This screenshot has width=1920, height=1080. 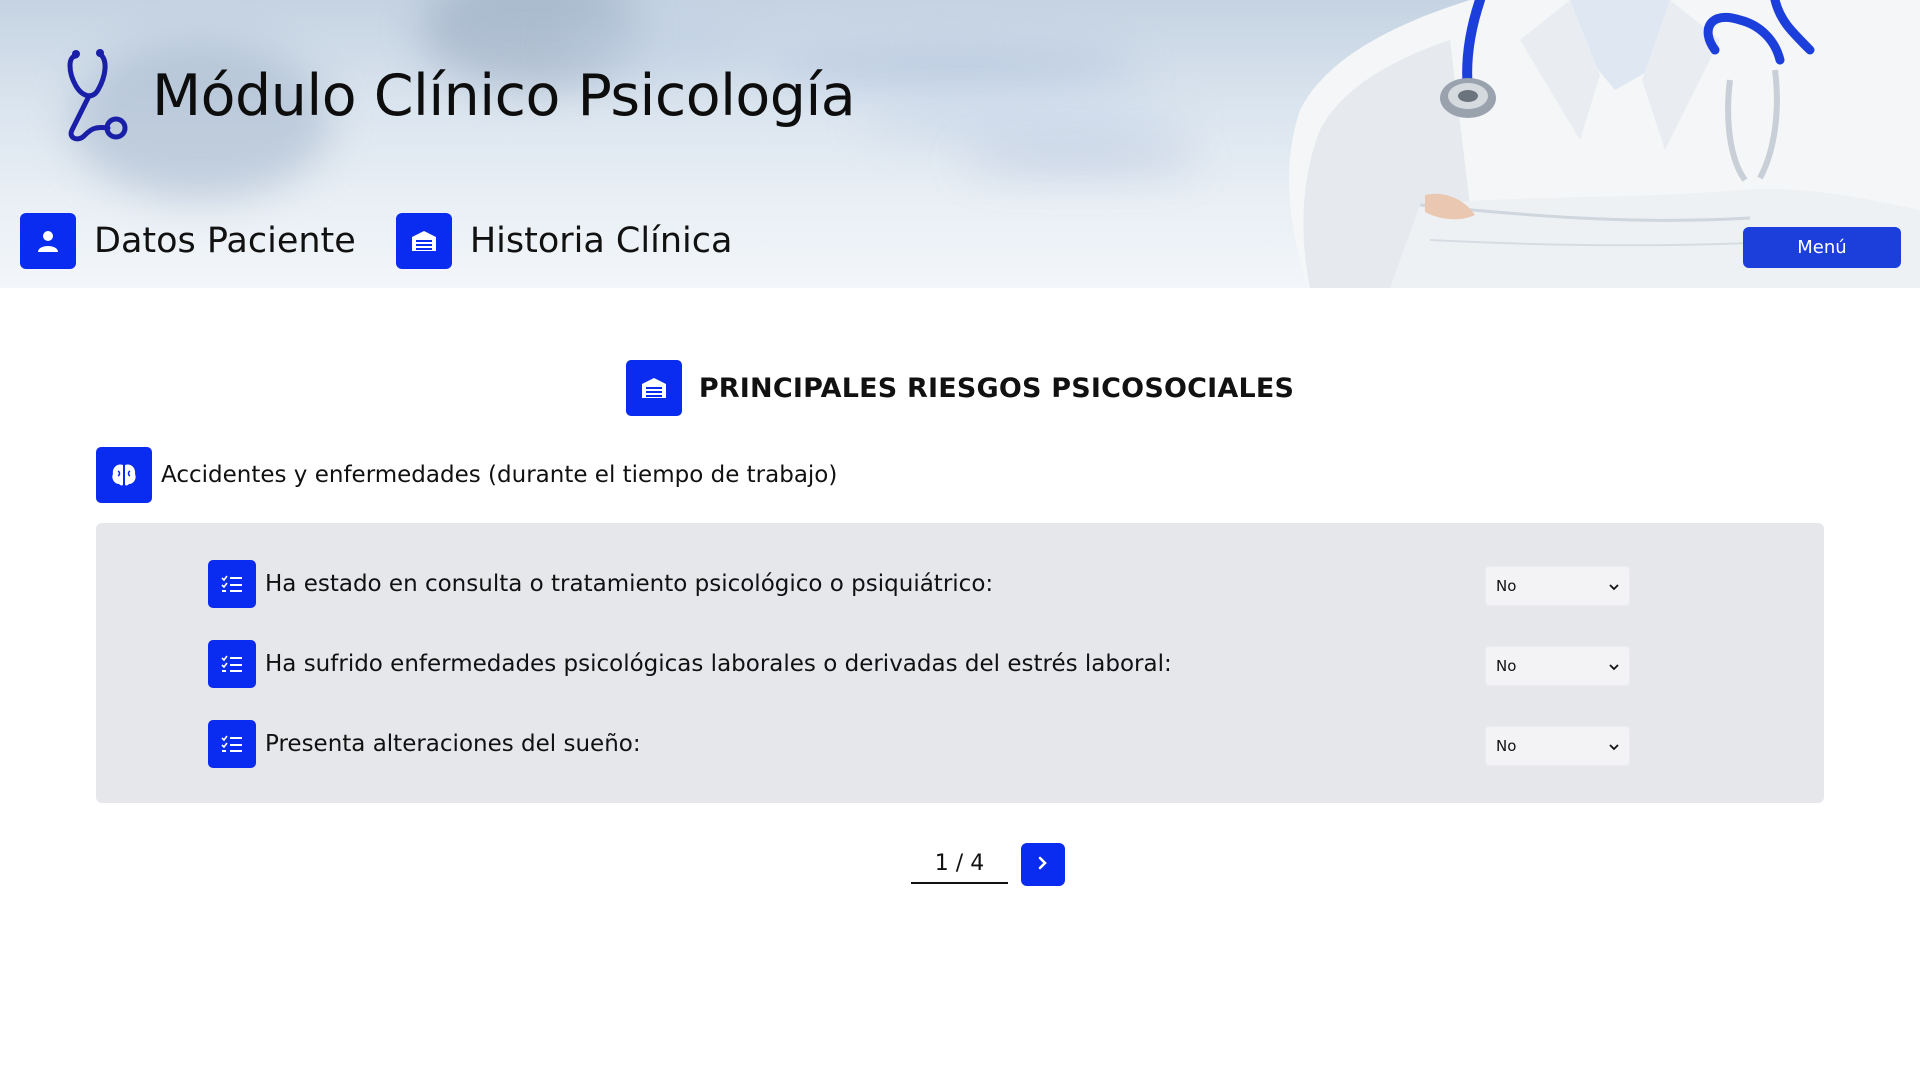 I want to click on top-nav: Datos Paciente Historia Clínica, so click(x=396, y=241).